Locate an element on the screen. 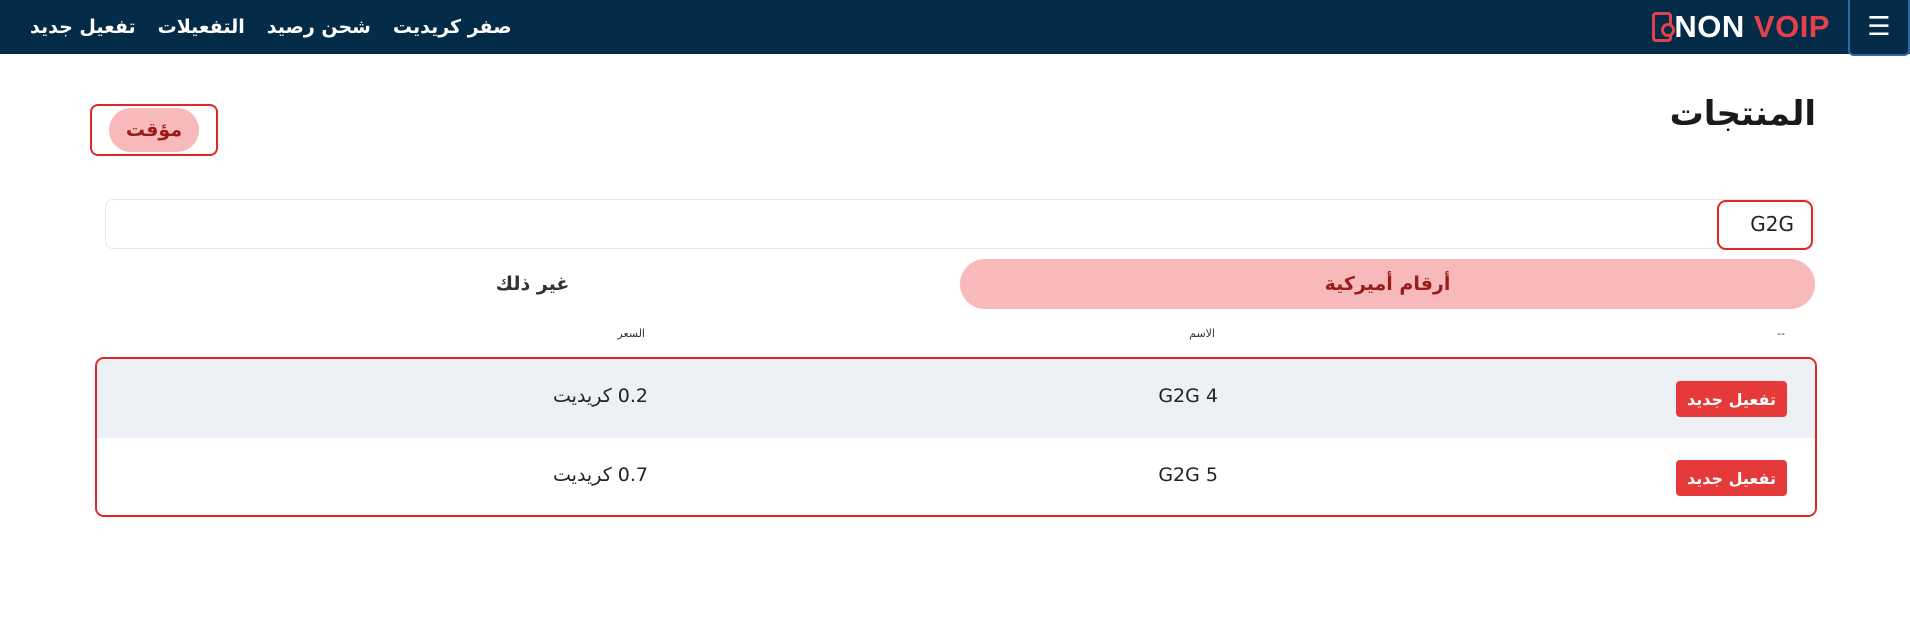  hamburger-icon: ☰ is located at coordinates (1879, 27).